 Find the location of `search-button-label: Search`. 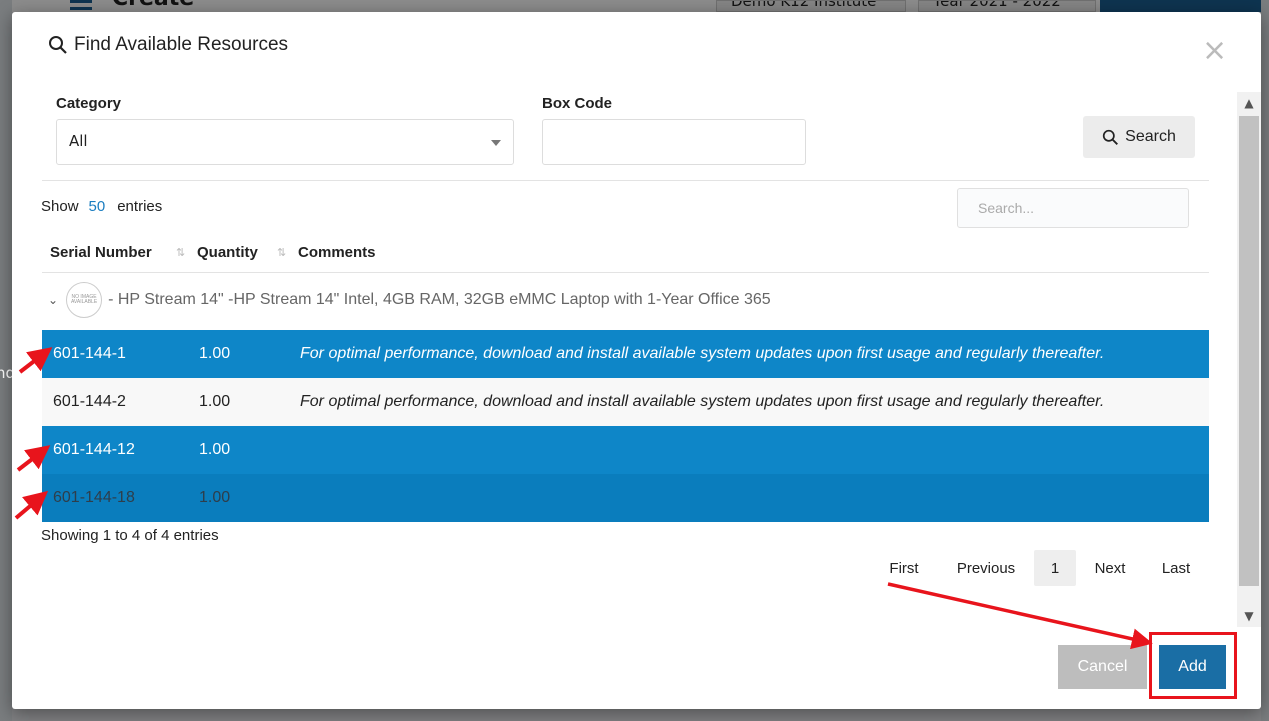

search-button-label: Search is located at coordinates (1150, 136).